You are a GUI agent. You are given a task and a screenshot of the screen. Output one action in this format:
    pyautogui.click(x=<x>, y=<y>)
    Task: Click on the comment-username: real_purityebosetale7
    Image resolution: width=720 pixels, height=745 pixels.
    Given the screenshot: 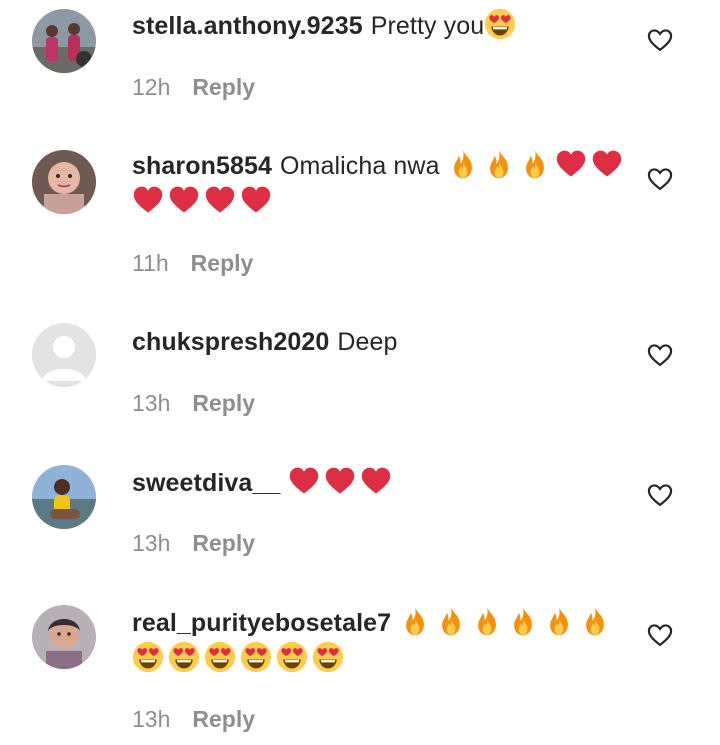 What is the action you would take?
    pyautogui.click(x=261, y=623)
    